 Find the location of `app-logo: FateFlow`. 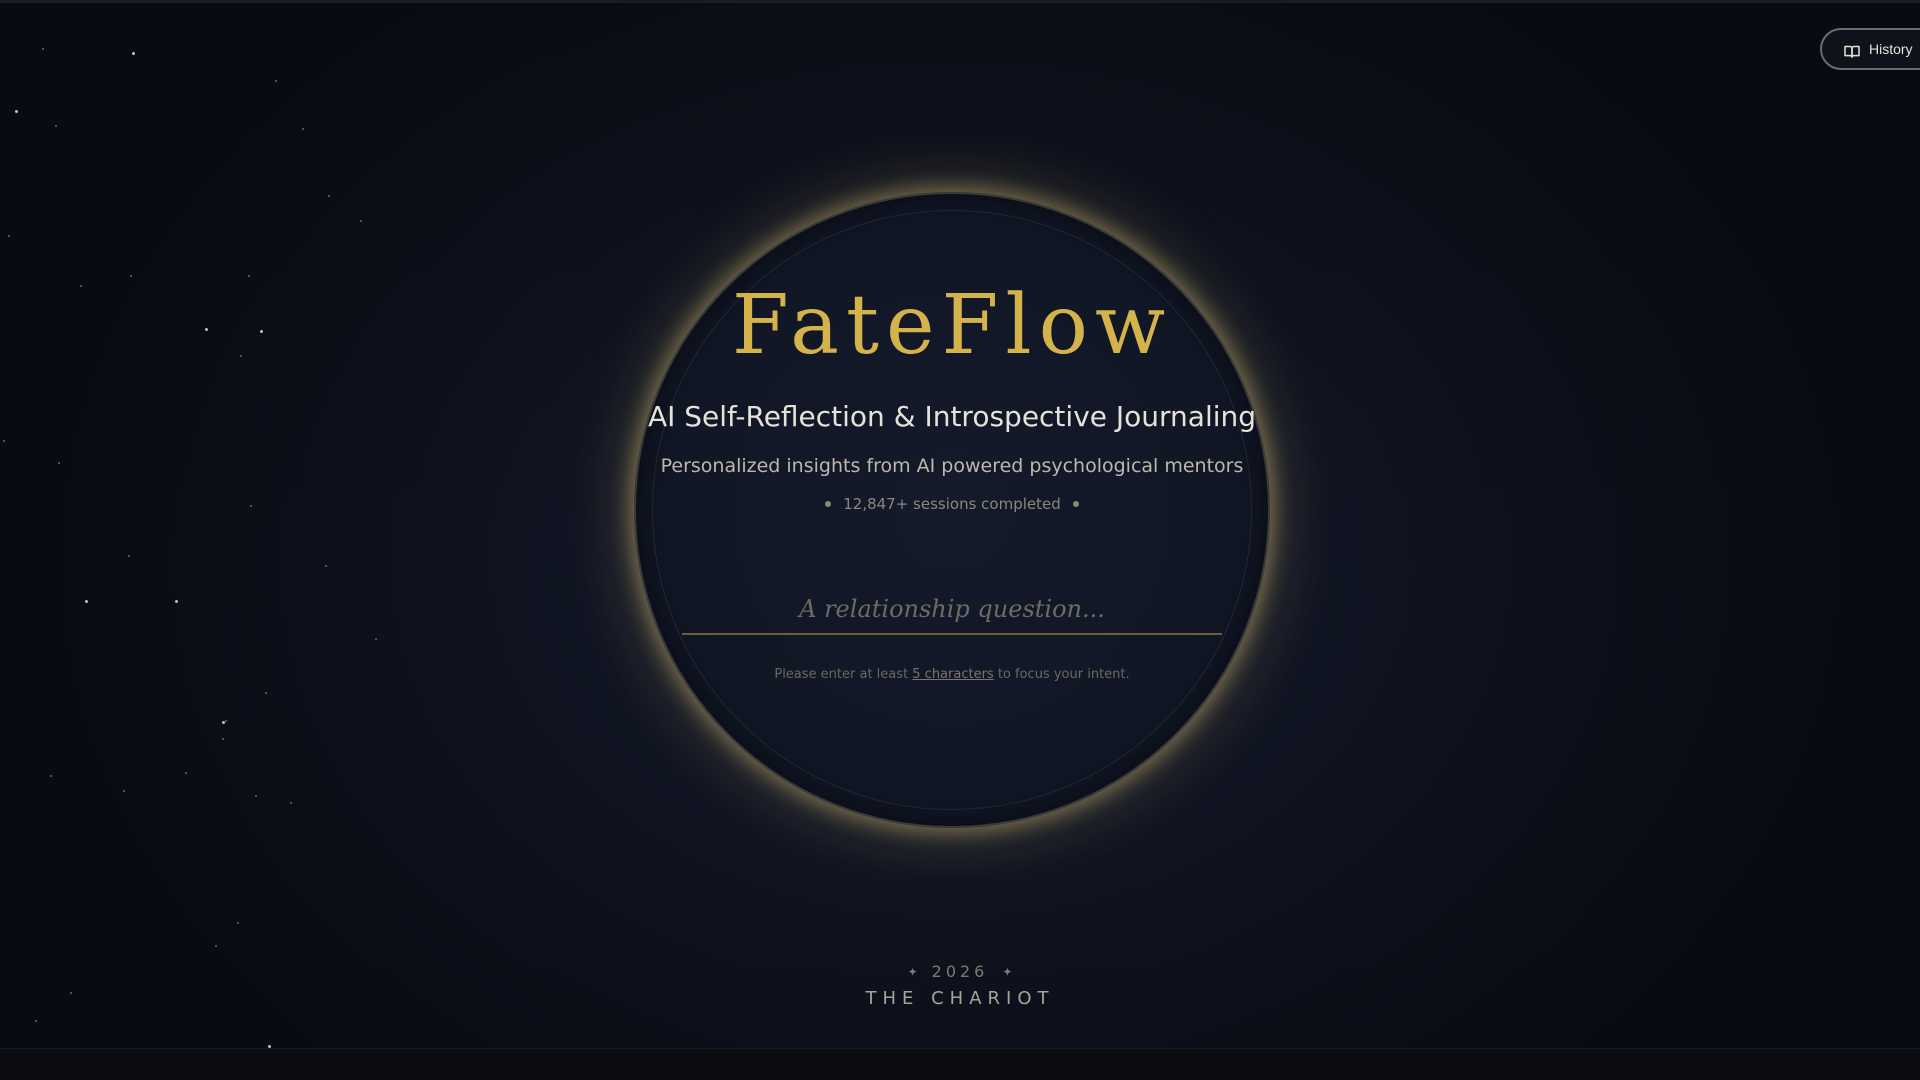

app-logo: FateFlow is located at coordinates (952, 325).